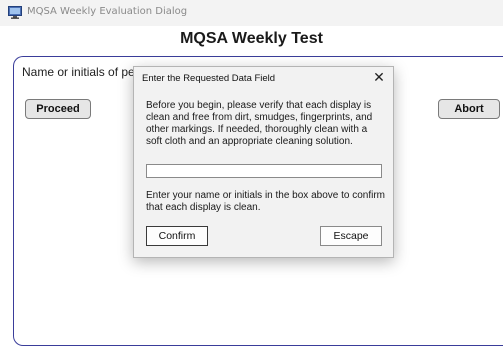  Describe the element at coordinates (351, 236) in the screenshot. I see `escape-button: Escape` at that location.